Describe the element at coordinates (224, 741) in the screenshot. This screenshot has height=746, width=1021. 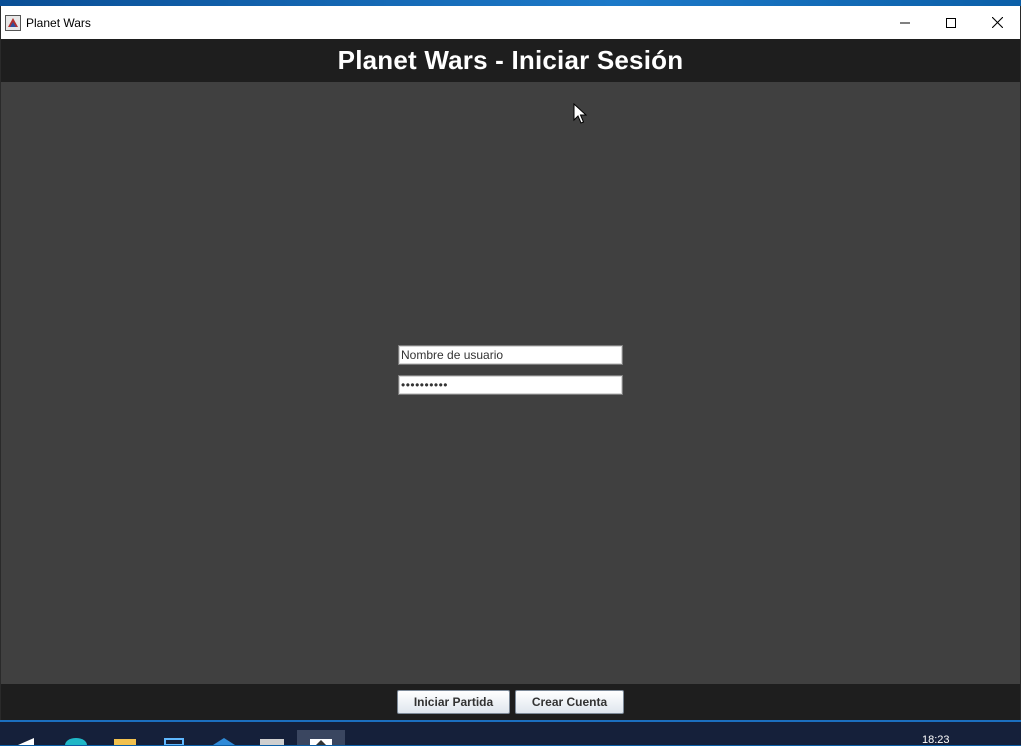
I see `code-editor-icon` at that location.